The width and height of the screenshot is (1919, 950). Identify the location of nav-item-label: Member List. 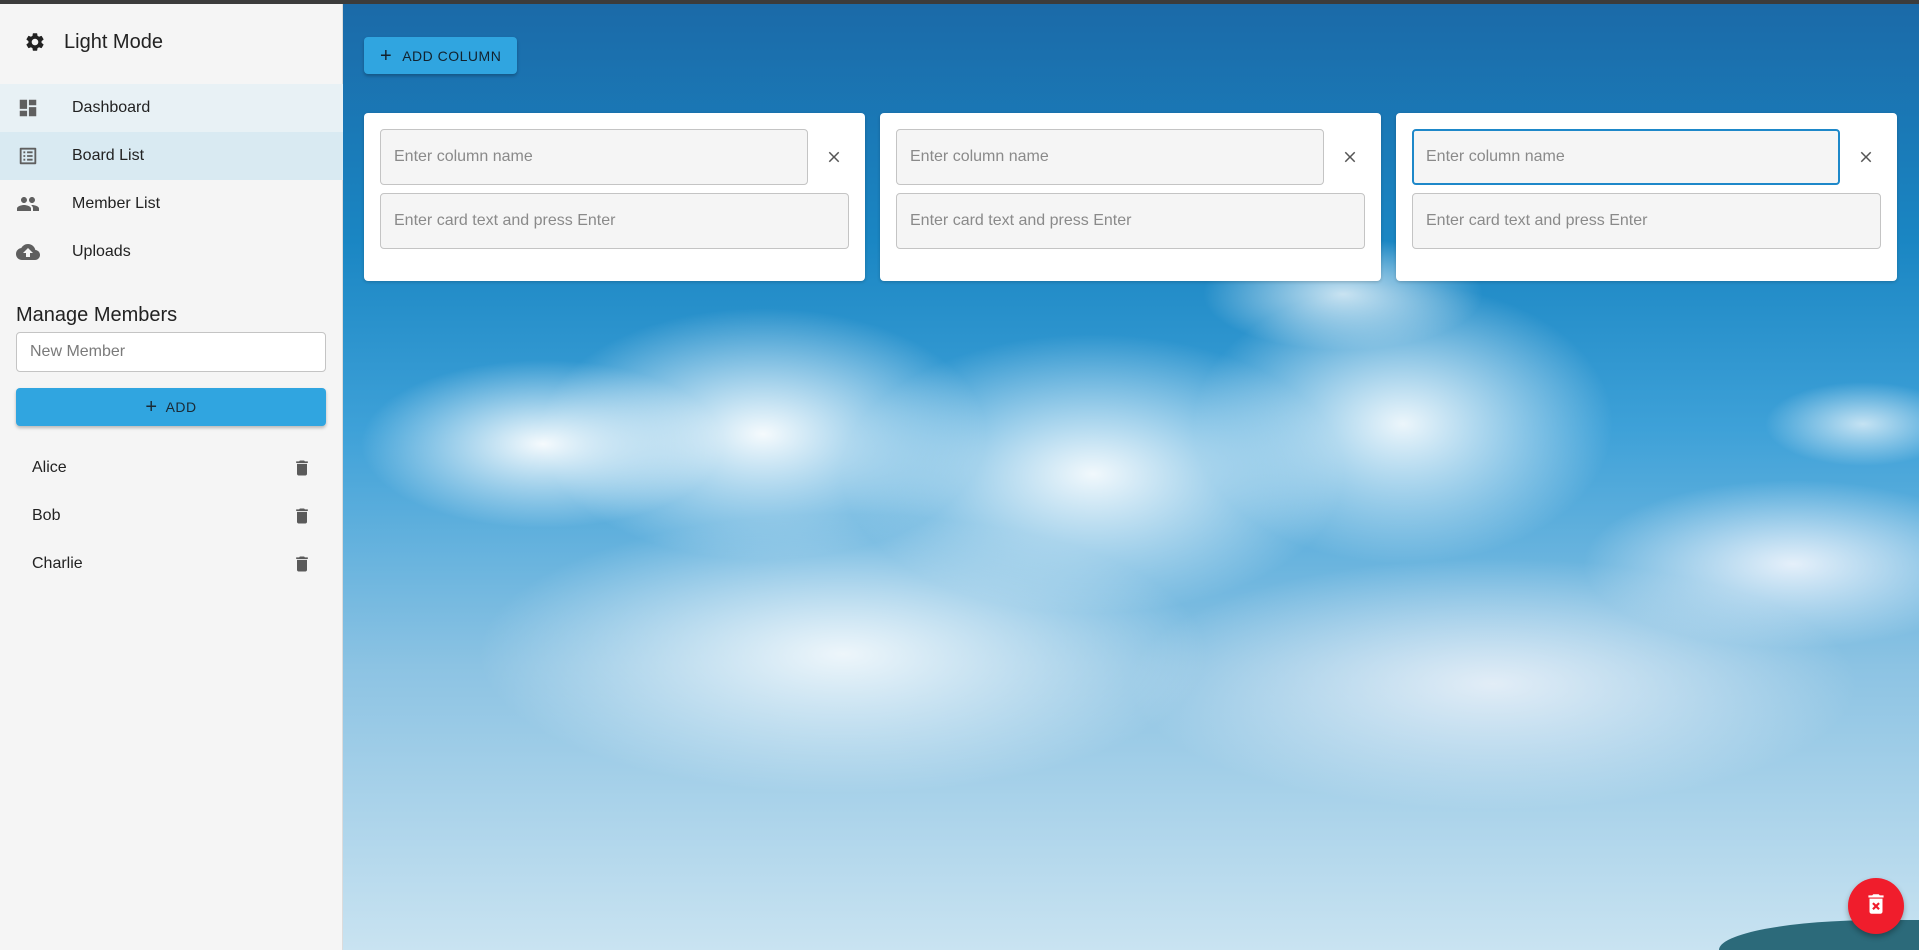
(116, 203).